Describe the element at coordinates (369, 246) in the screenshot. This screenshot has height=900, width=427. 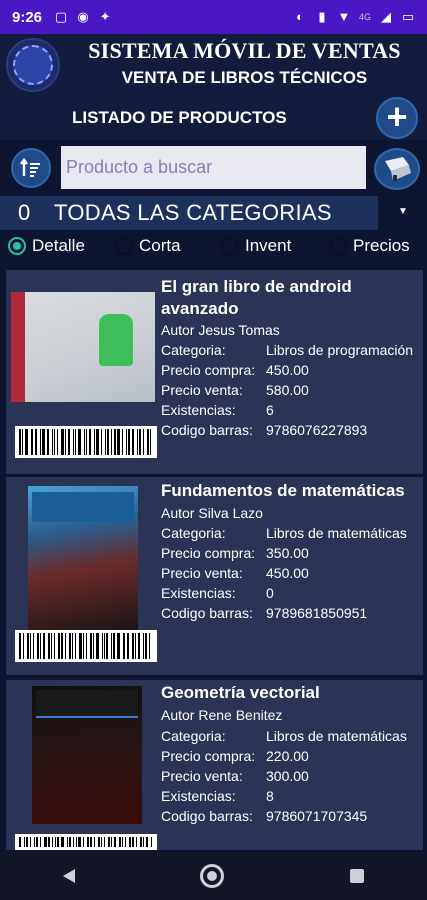
I see `radio-precios: Precios` at that location.